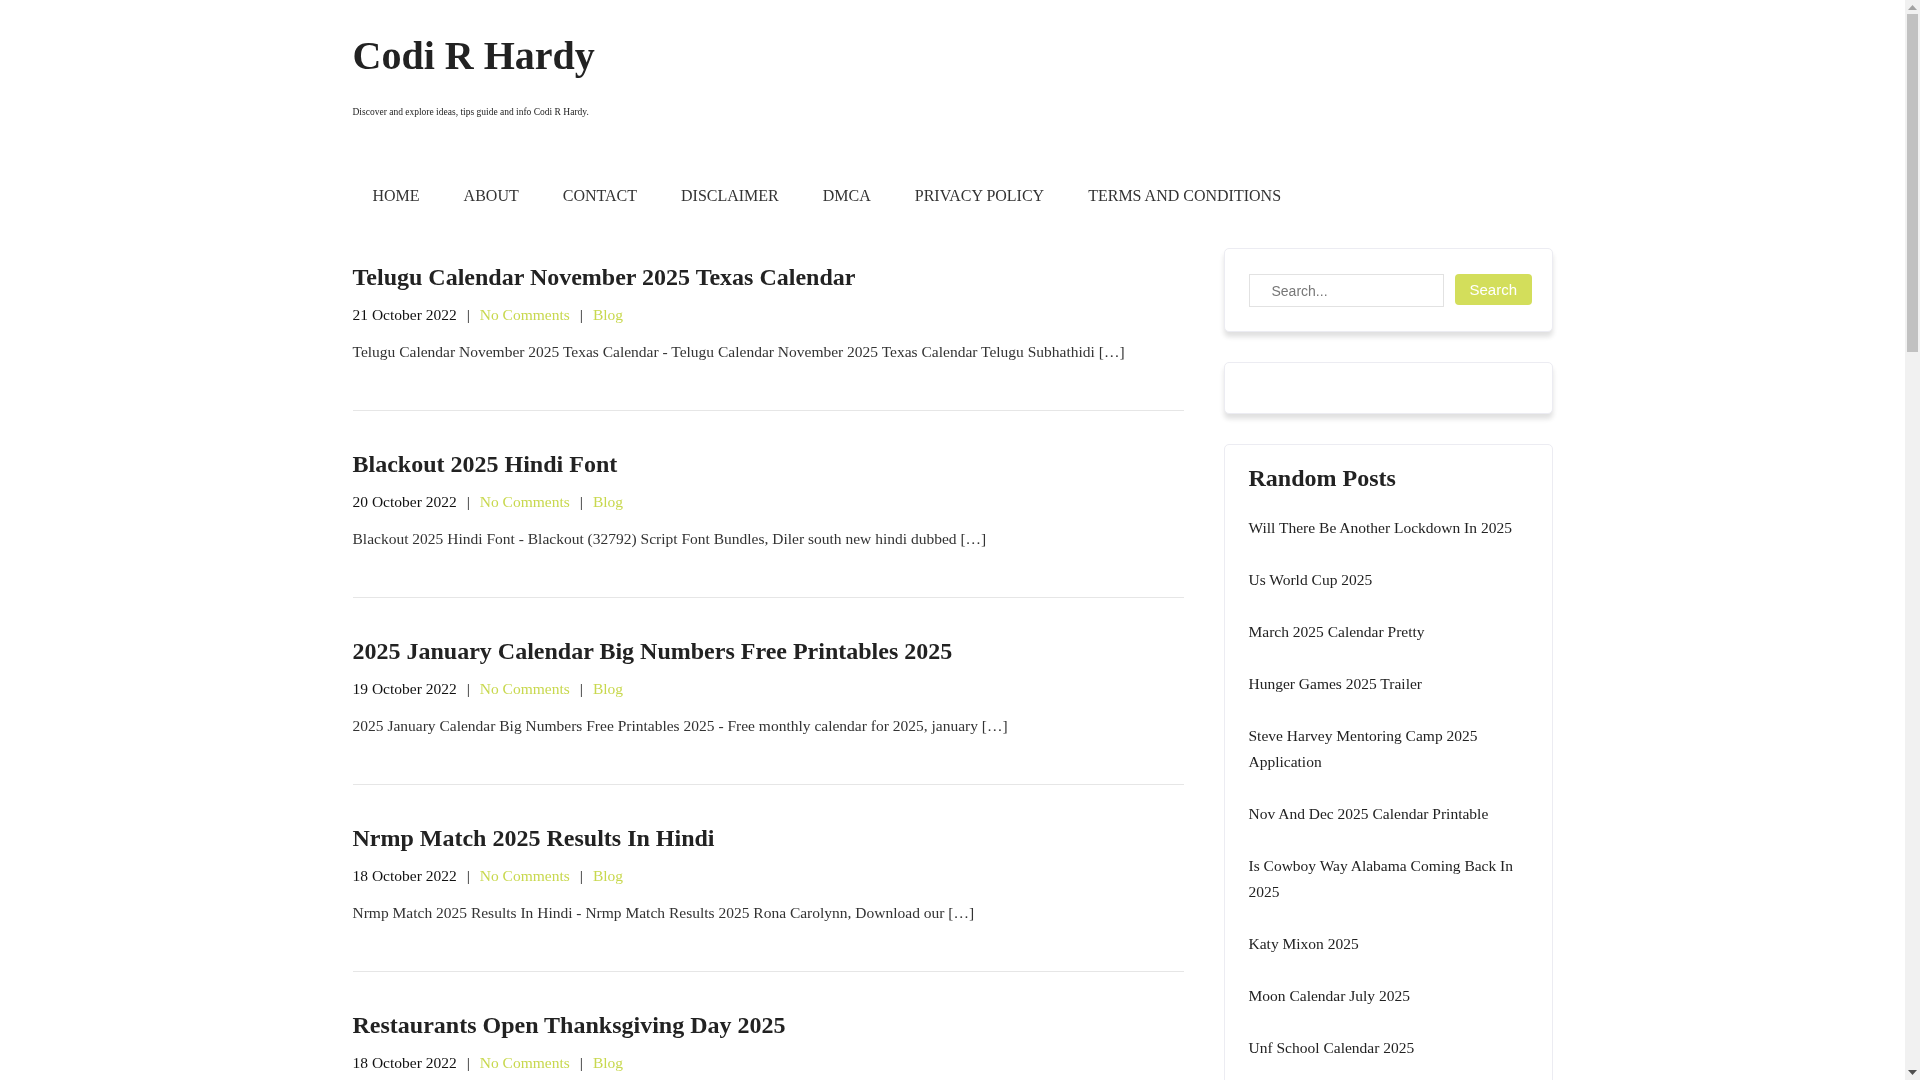 This screenshot has height=1080, width=1920. What do you see at coordinates (485, 464) in the screenshot?
I see `post-title: Blackout 2025 Hindi Font` at bounding box center [485, 464].